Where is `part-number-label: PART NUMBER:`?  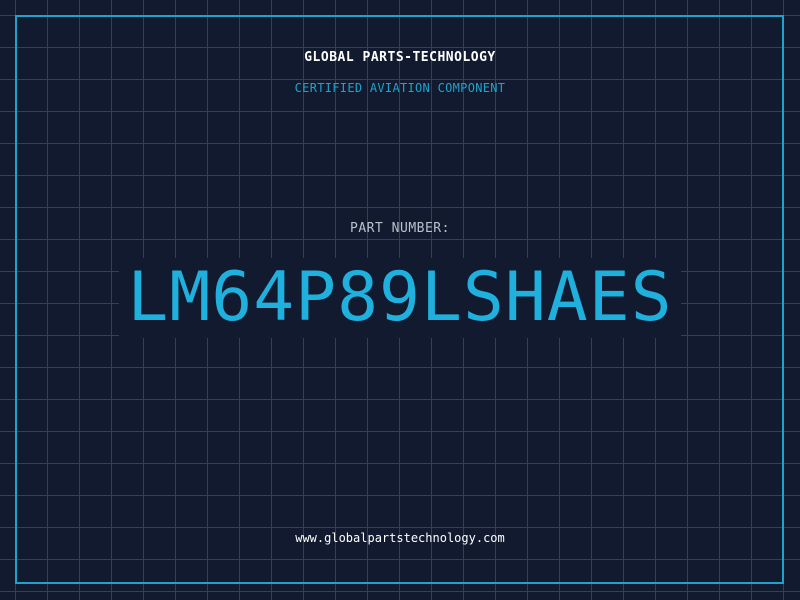
part-number-label: PART NUMBER: is located at coordinates (400, 228).